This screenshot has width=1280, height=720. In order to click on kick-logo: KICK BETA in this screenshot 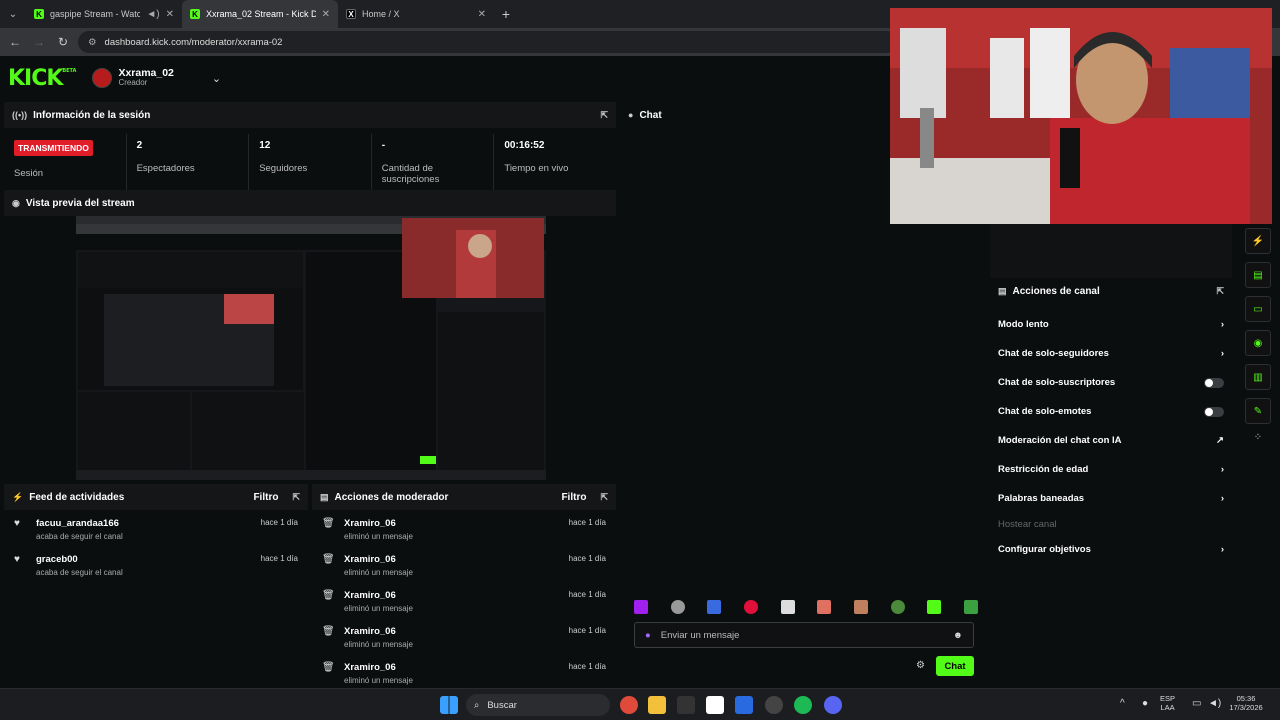, I will do `click(42, 78)`.